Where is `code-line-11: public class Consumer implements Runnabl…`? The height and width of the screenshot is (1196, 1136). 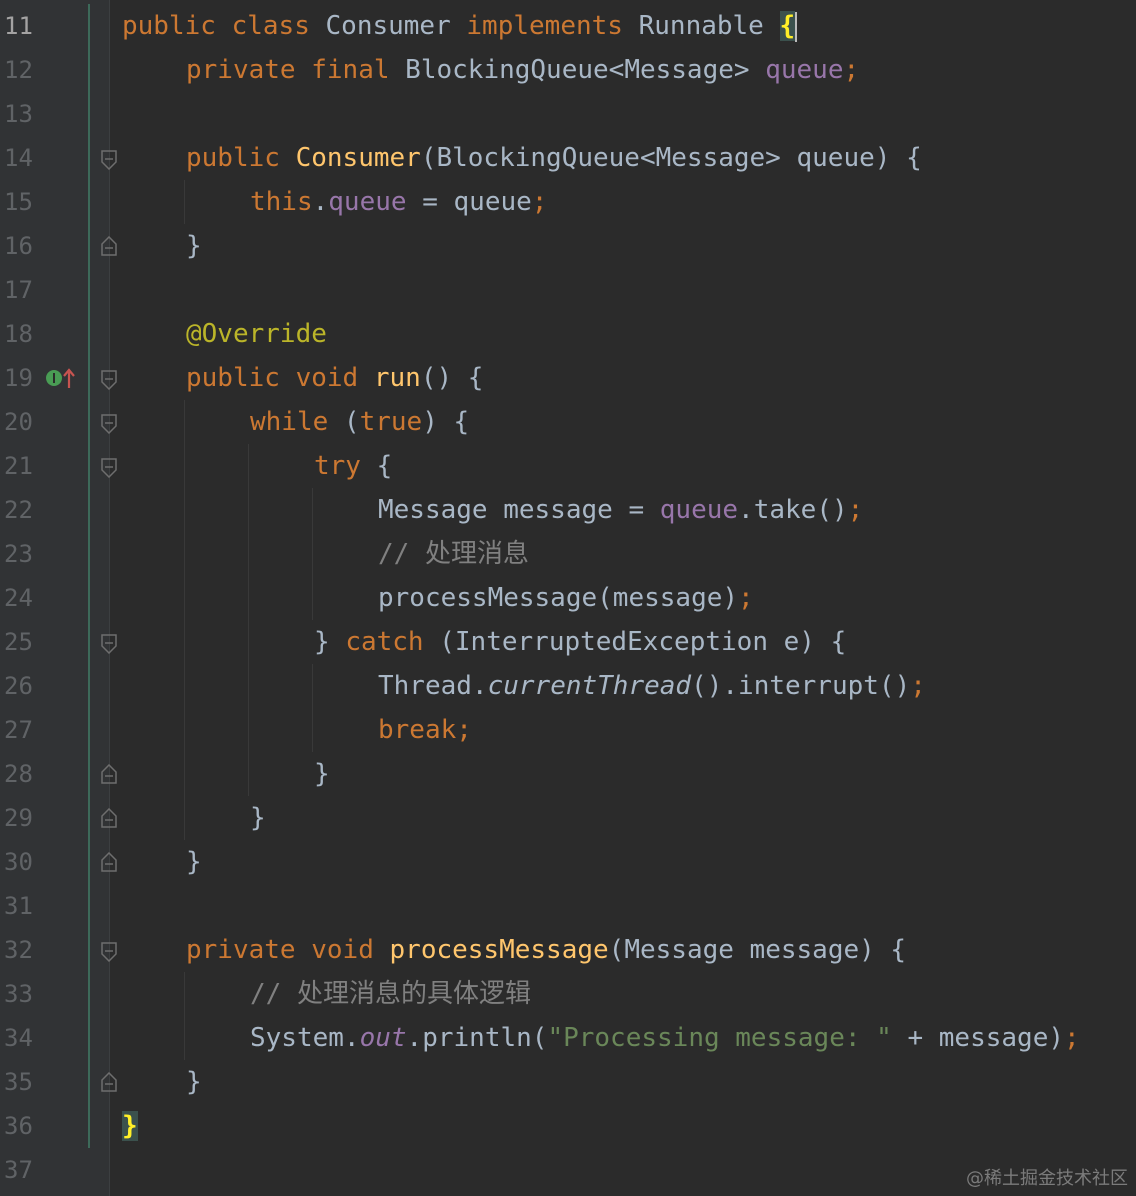 code-line-11: public class Consumer implements Runnabl… is located at coordinates (460, 26).